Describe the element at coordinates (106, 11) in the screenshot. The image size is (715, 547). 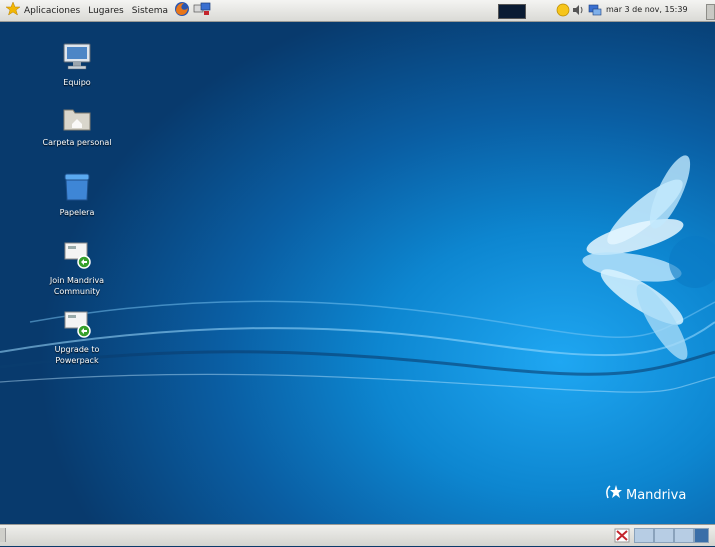
I see `menu-lugares: Lugares` at that location.